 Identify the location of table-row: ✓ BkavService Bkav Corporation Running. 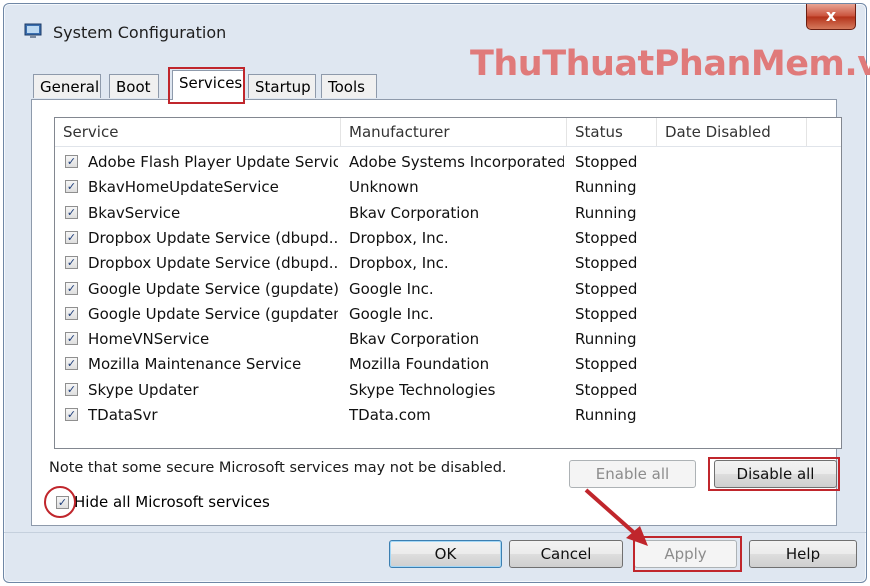
(448, 213).